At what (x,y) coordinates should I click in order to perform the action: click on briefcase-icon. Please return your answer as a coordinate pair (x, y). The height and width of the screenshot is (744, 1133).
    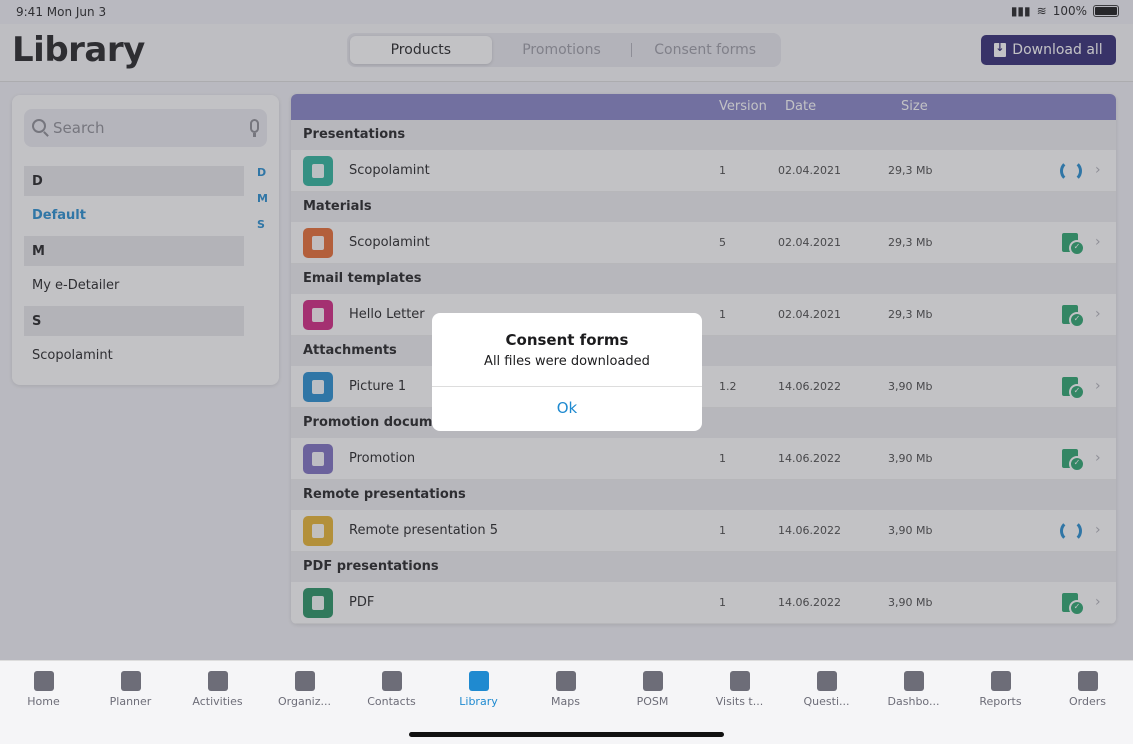
    Looking at the image, I should click on (217, 681).